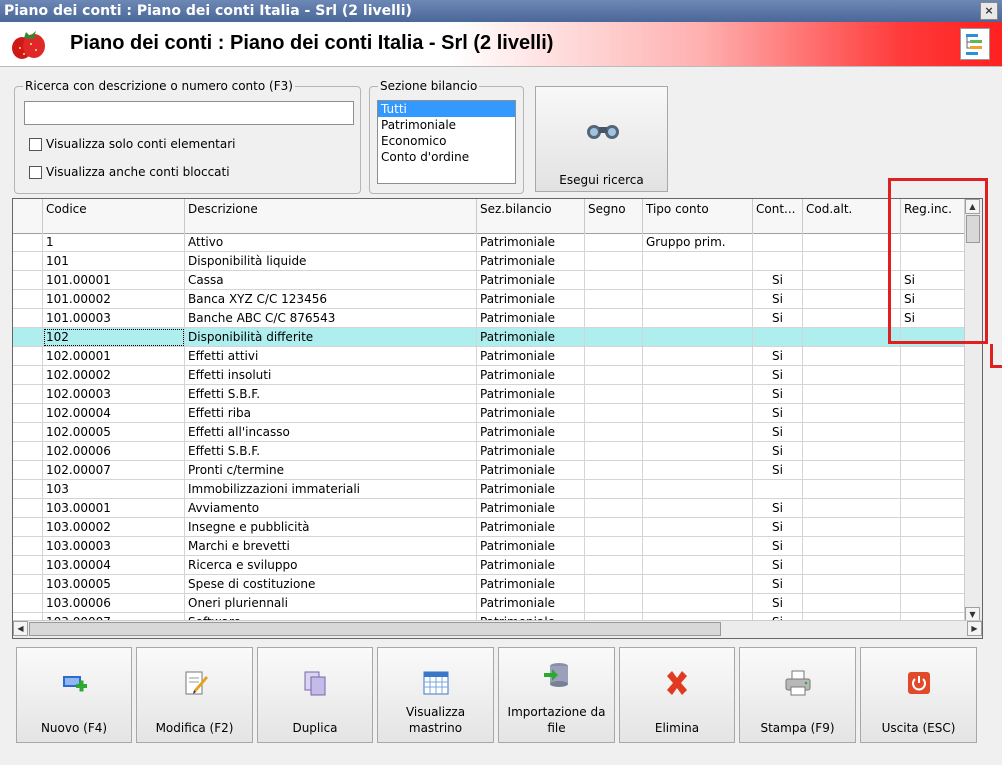 Image resolution: width=1002 pixels, height=765 pixels. What do you see at coordinates (20, 628) in the screenshot?
I see `scroll-left-button: ◀` at bounding box center [20, 628].